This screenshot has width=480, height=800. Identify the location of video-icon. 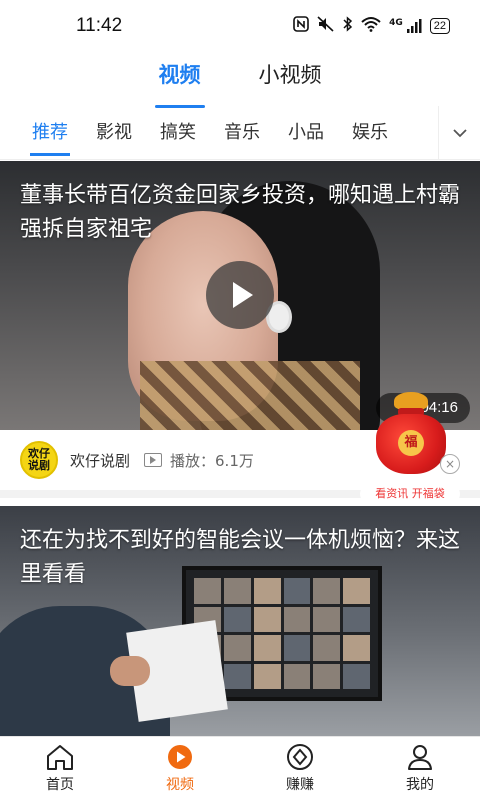
(180, 757).